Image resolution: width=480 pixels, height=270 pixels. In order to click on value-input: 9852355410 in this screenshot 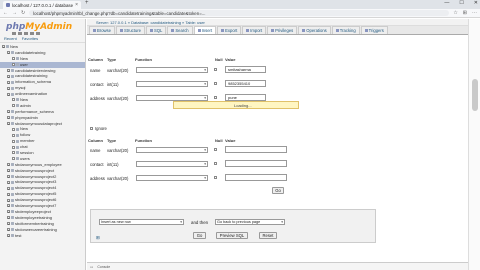, I will do `click(245, 83)`.